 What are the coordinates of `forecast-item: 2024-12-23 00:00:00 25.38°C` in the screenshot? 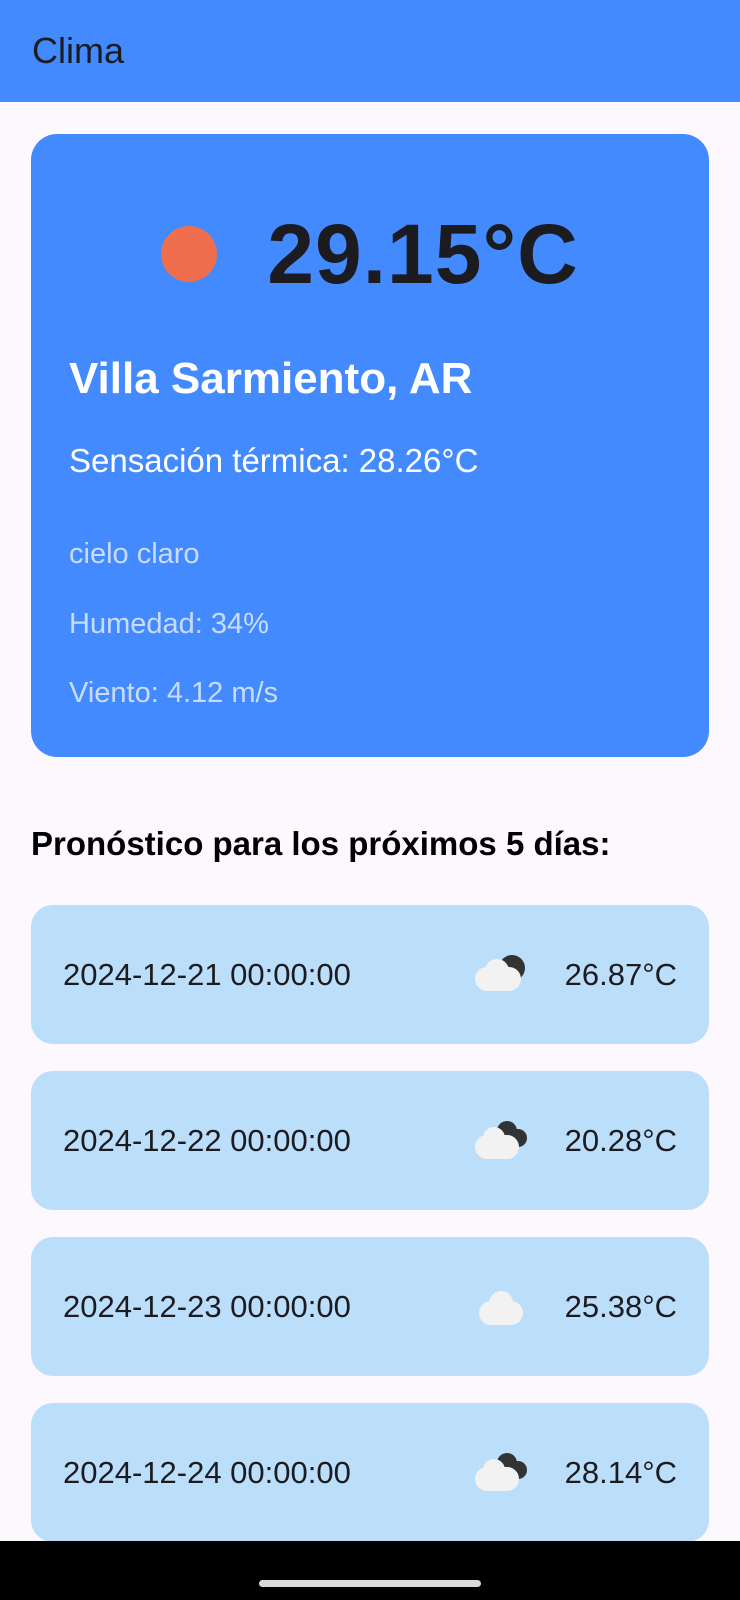 It's located at (370, 1306).